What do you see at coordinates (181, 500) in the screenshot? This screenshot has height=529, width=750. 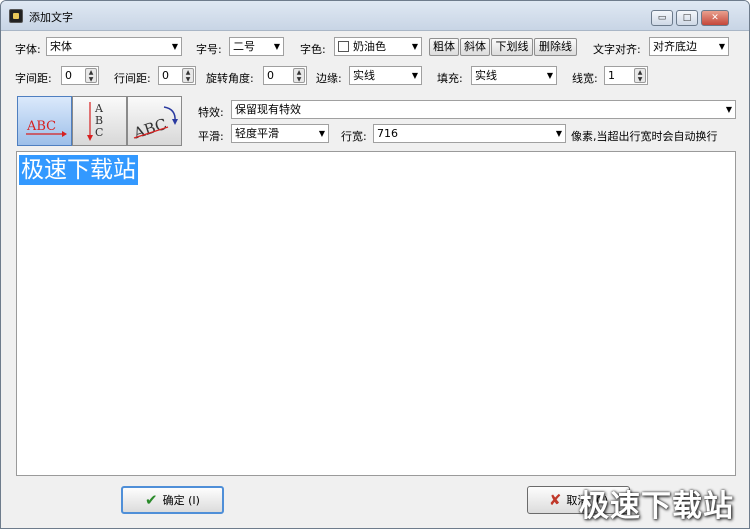 I see `ok-label: 确定 (I)` at bounding box center [181, 500].